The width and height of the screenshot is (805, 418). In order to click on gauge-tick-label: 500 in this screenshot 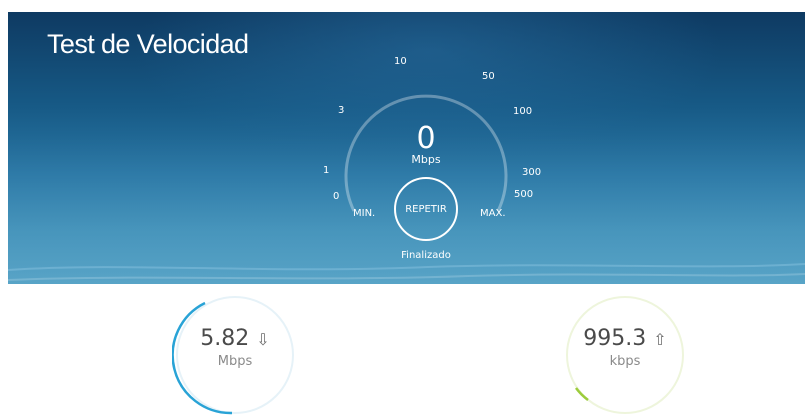, I will do `click(524, 194)`.